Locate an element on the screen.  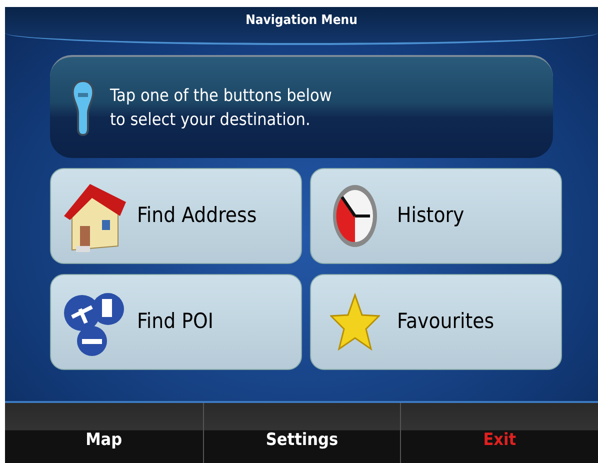
hint-text: Tap one of the buttons below to select your destination. is located at coordinates (221, 108).